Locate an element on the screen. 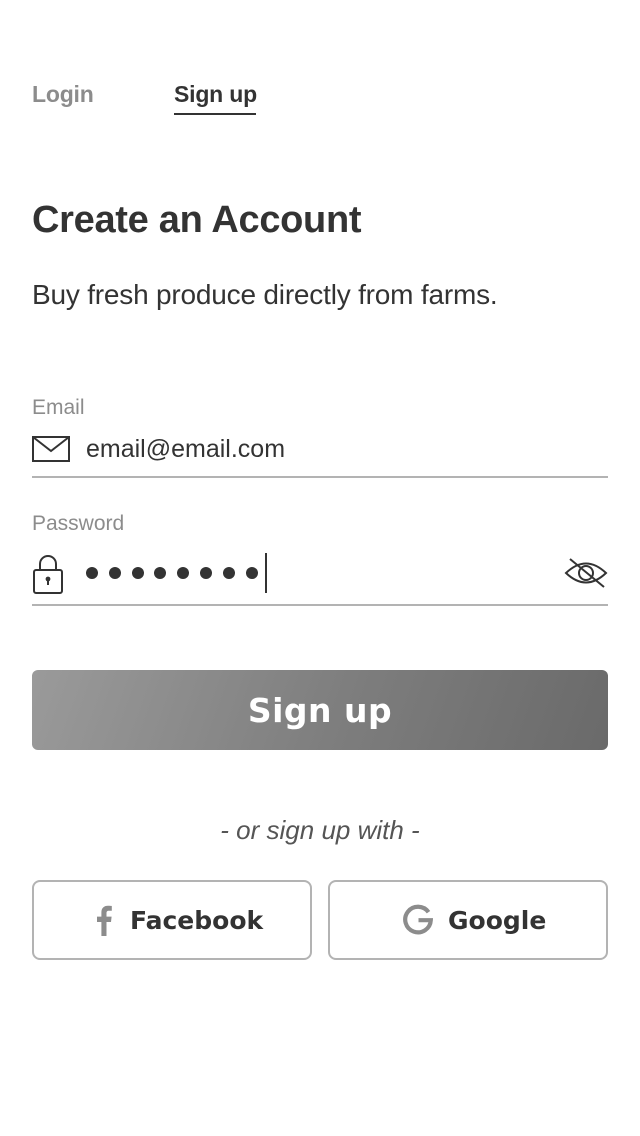 The height and width of the screenshot is (1136, 640). password-field is located at coordinates (320, 576).